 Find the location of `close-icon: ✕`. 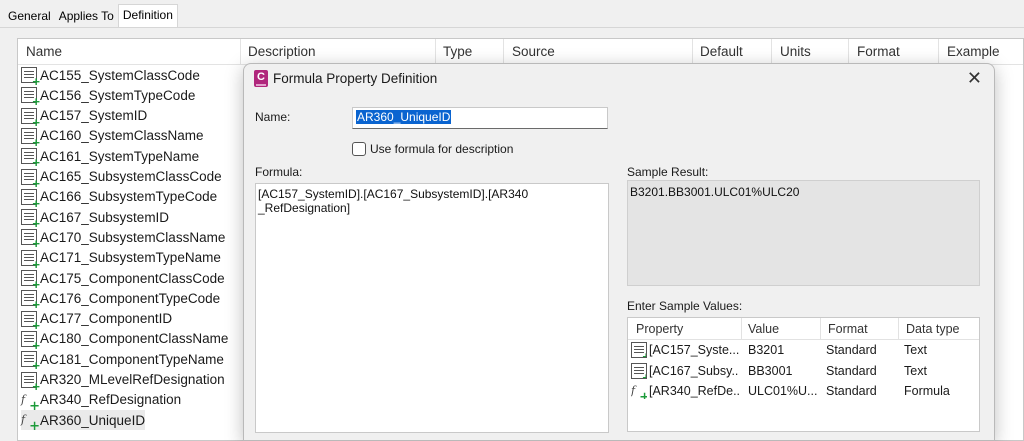

close-icon: ✕ is located at coordinates (974, 78).